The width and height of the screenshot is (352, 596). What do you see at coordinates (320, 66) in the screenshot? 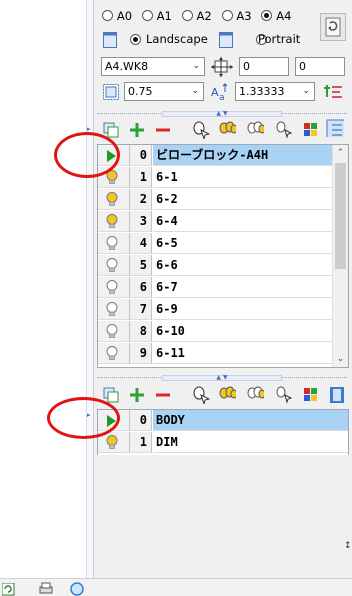
I see `offset-y-field: 0` at bounding box center [320, 66].